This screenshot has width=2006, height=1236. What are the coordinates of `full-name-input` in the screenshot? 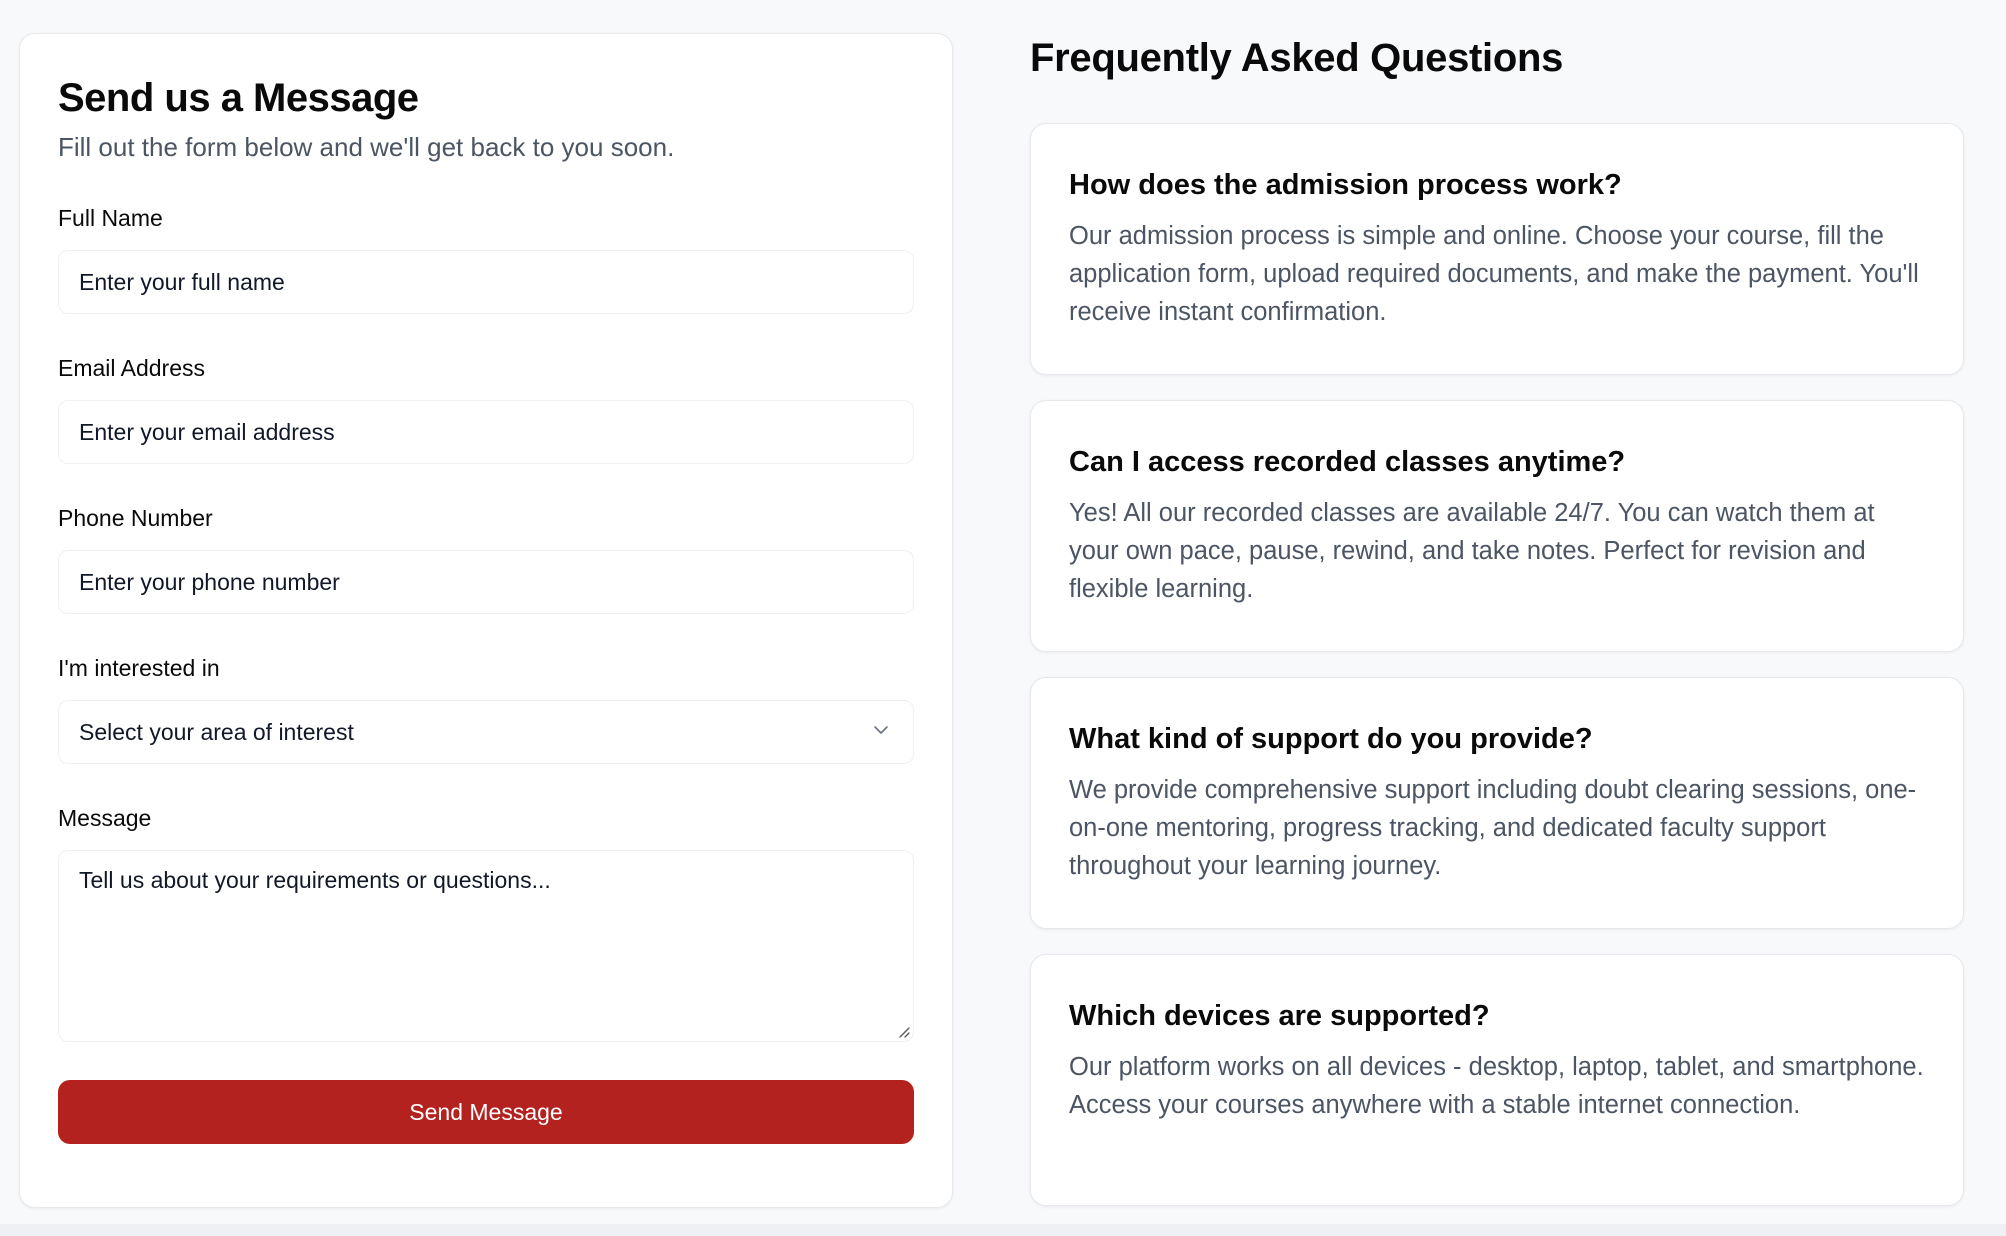 It's located at (486, 282).